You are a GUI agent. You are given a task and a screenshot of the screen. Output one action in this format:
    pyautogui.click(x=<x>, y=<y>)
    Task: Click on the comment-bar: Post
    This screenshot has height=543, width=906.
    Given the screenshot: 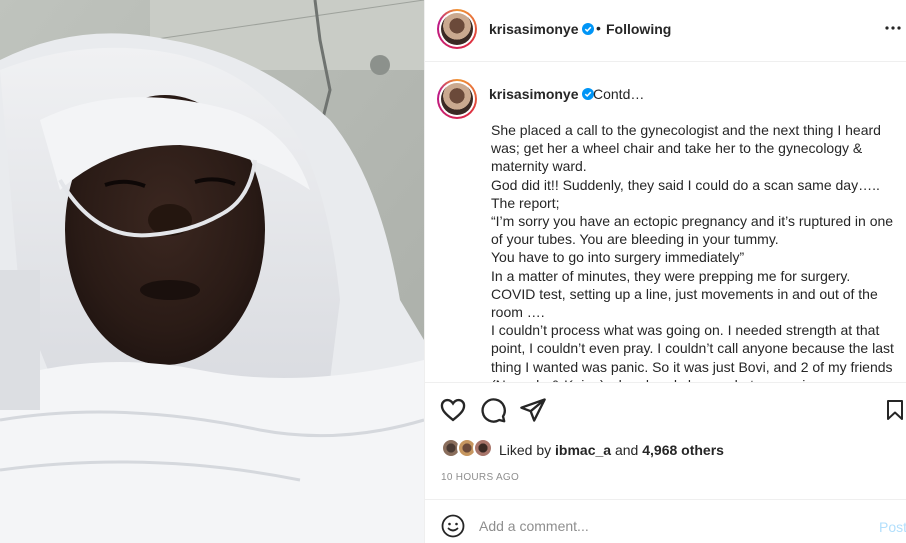 What is the action you would take?
    pyautogui.click(x=665, y=521)
    